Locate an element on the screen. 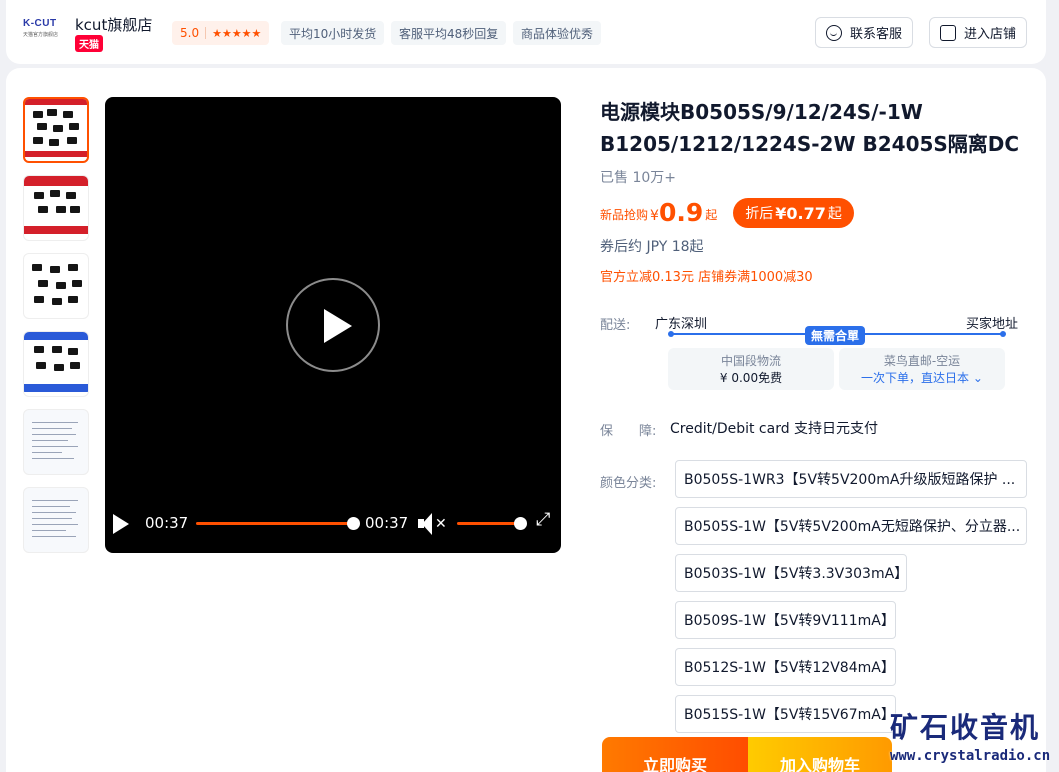  color-option: B0512S-1W【5V转12V84mA】 is located at coordinates (785, 667).